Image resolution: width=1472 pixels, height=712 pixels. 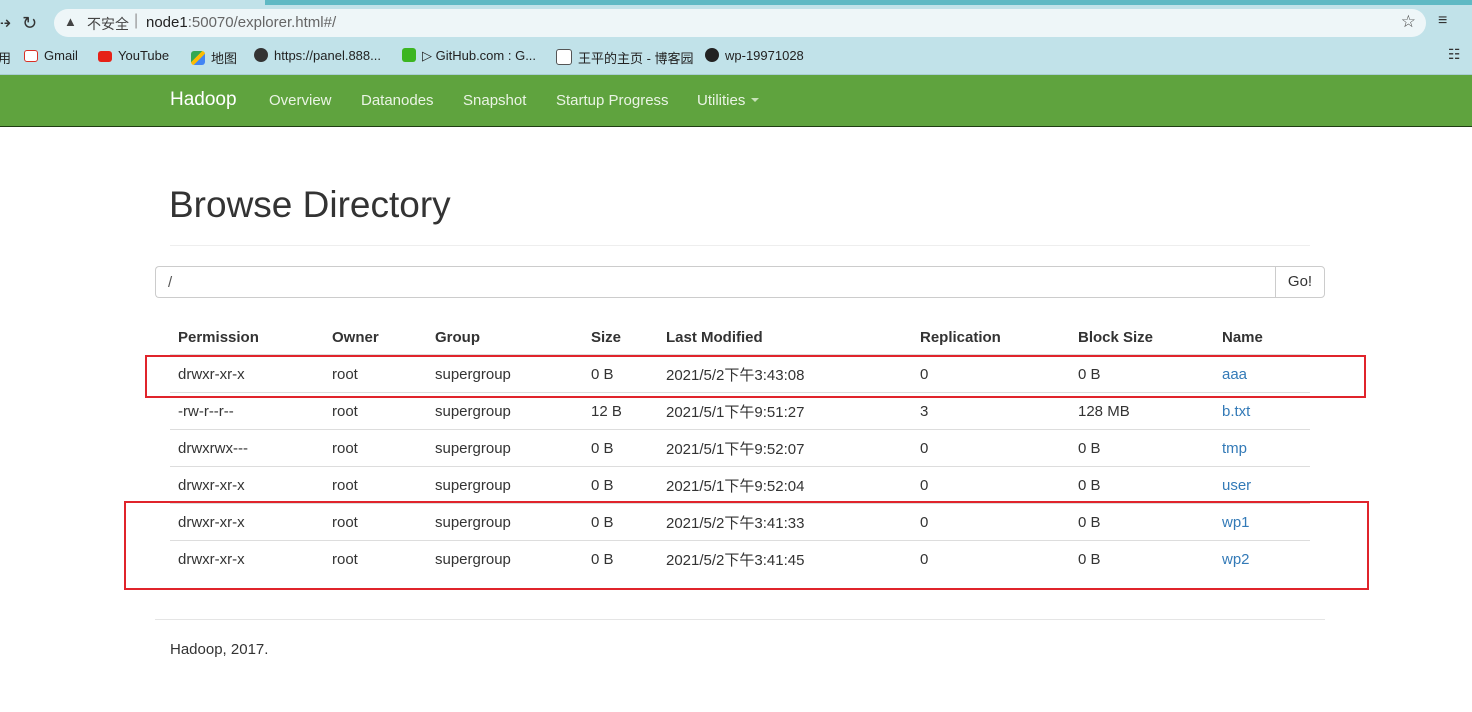 What do you see at coordinates (1142, 411) in the screenshot?
I see `cell-block-size: 128 MB` at bounding box center [1142, 411].